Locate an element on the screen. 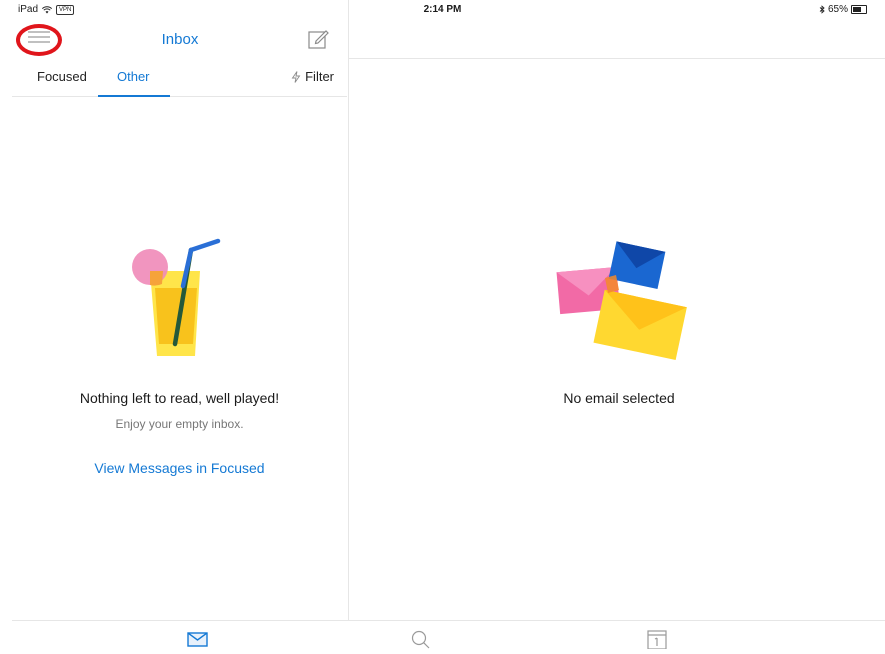 The image size is (885, 654). empty-state-subtitle: Enjoy your empty inbox. is located at coordinates (179, 424).